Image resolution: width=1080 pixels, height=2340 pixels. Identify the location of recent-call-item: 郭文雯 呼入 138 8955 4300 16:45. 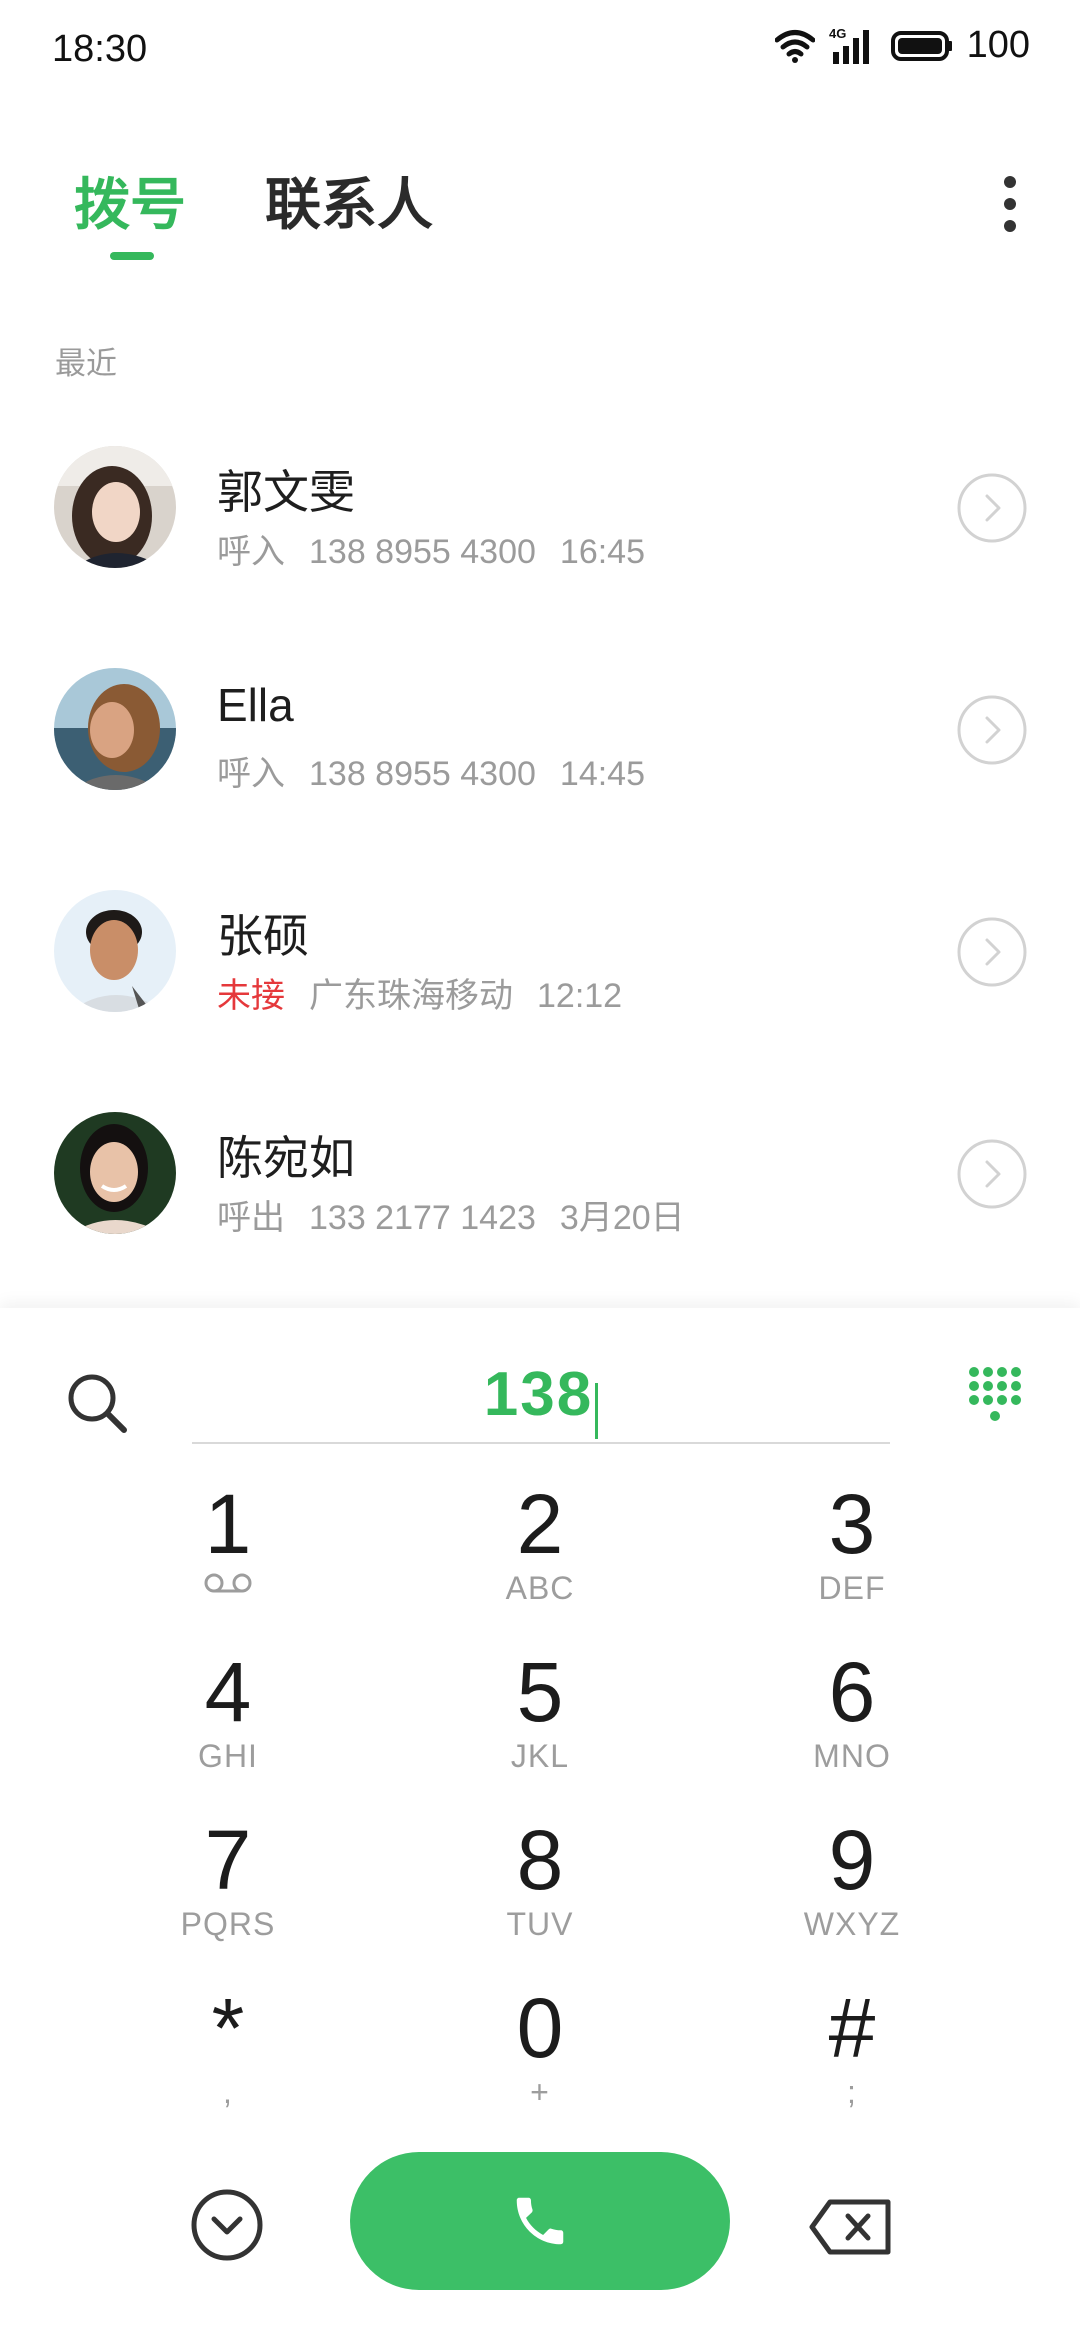
(540, 531).